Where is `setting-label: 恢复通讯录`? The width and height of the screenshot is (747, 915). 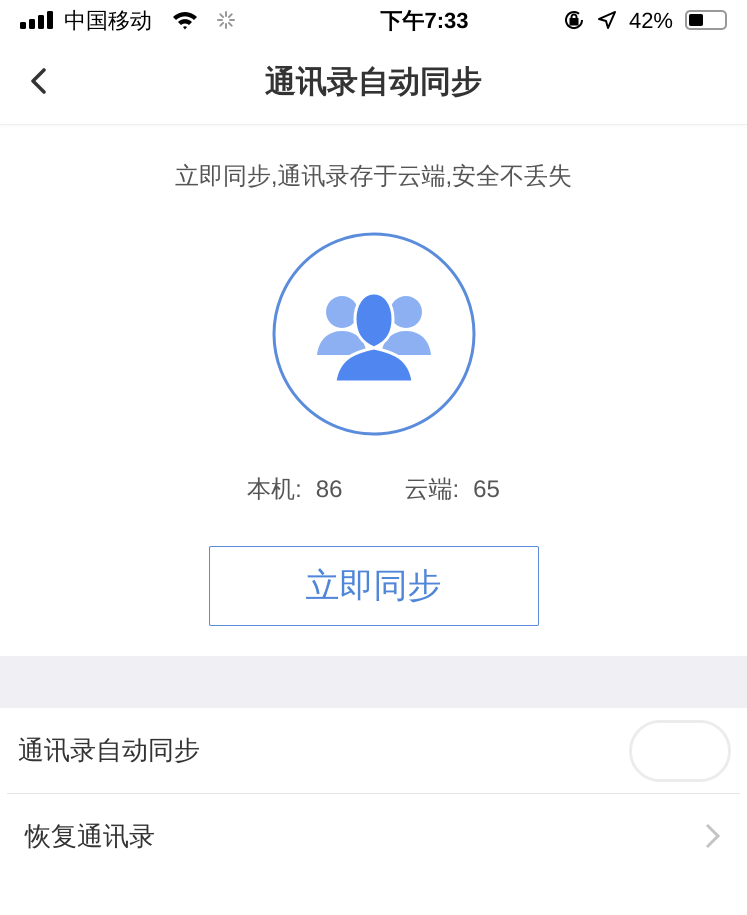
setting-label: 恢复通讯录 is located at coordinates (90, 836).